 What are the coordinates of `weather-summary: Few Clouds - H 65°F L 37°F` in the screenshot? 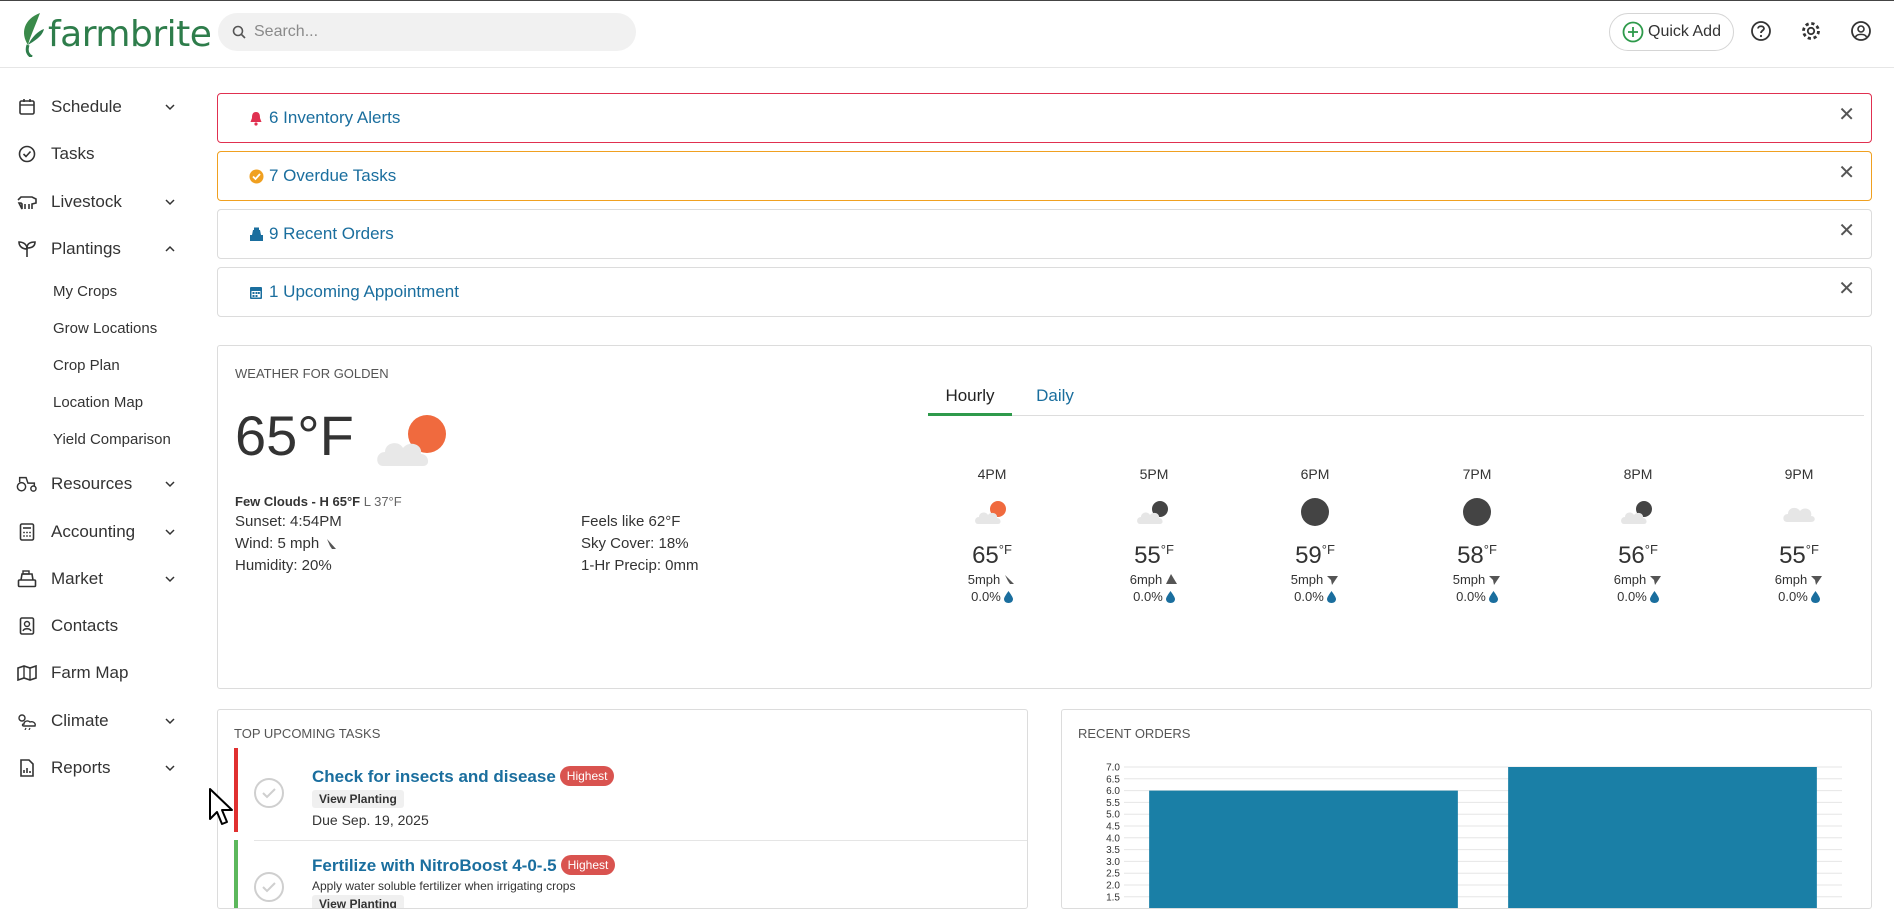 It's located at (318, 501).